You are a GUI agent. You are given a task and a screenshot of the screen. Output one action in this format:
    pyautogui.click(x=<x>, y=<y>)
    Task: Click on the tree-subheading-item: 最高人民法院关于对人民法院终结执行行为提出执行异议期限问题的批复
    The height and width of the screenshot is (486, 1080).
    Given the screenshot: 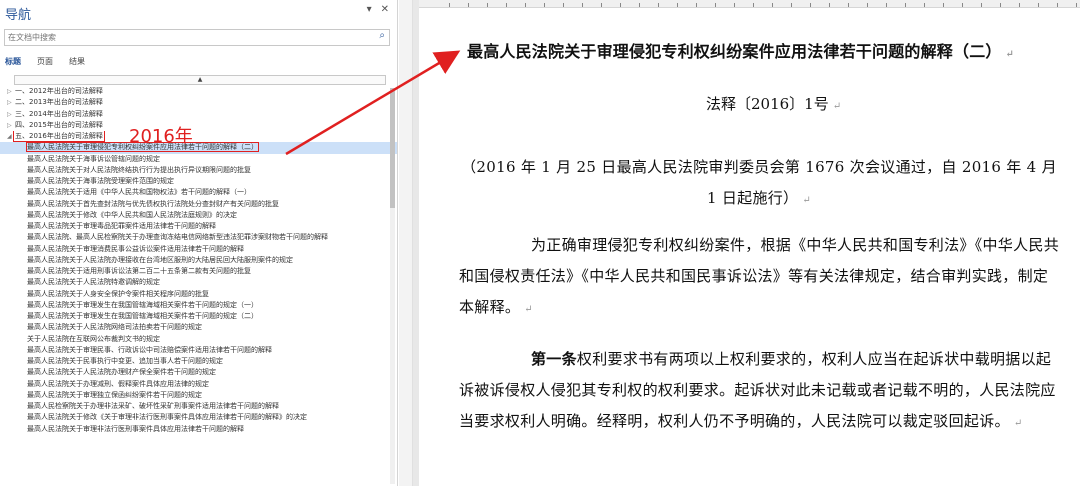 What is the action you would take?
    pyautogui.click(x=198, y=170)
    